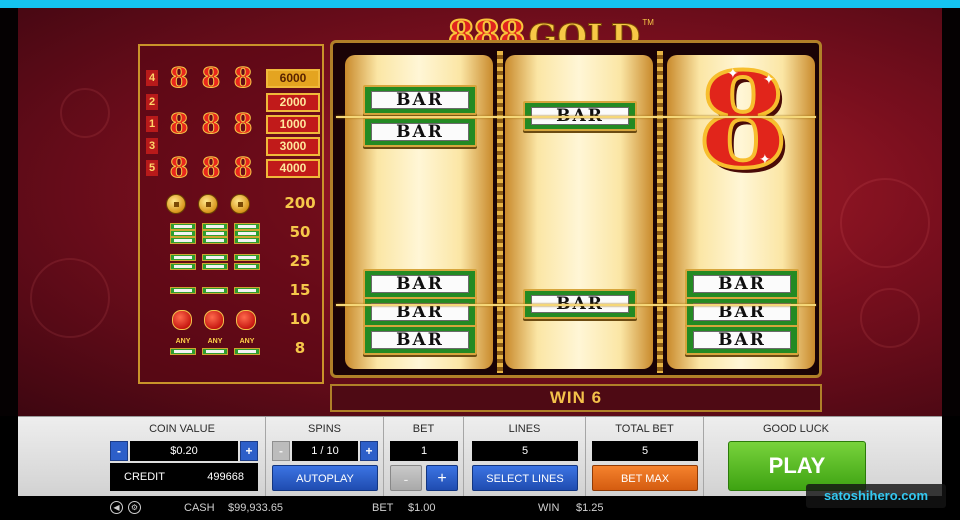 Image resolution: width=960 pixels, height=520 pixels. What do you see at coordinates (233, 124) in the screenshot?
I see `paytable-line-row: 1 8 8 8 1000` at bounding box center [233, 124].